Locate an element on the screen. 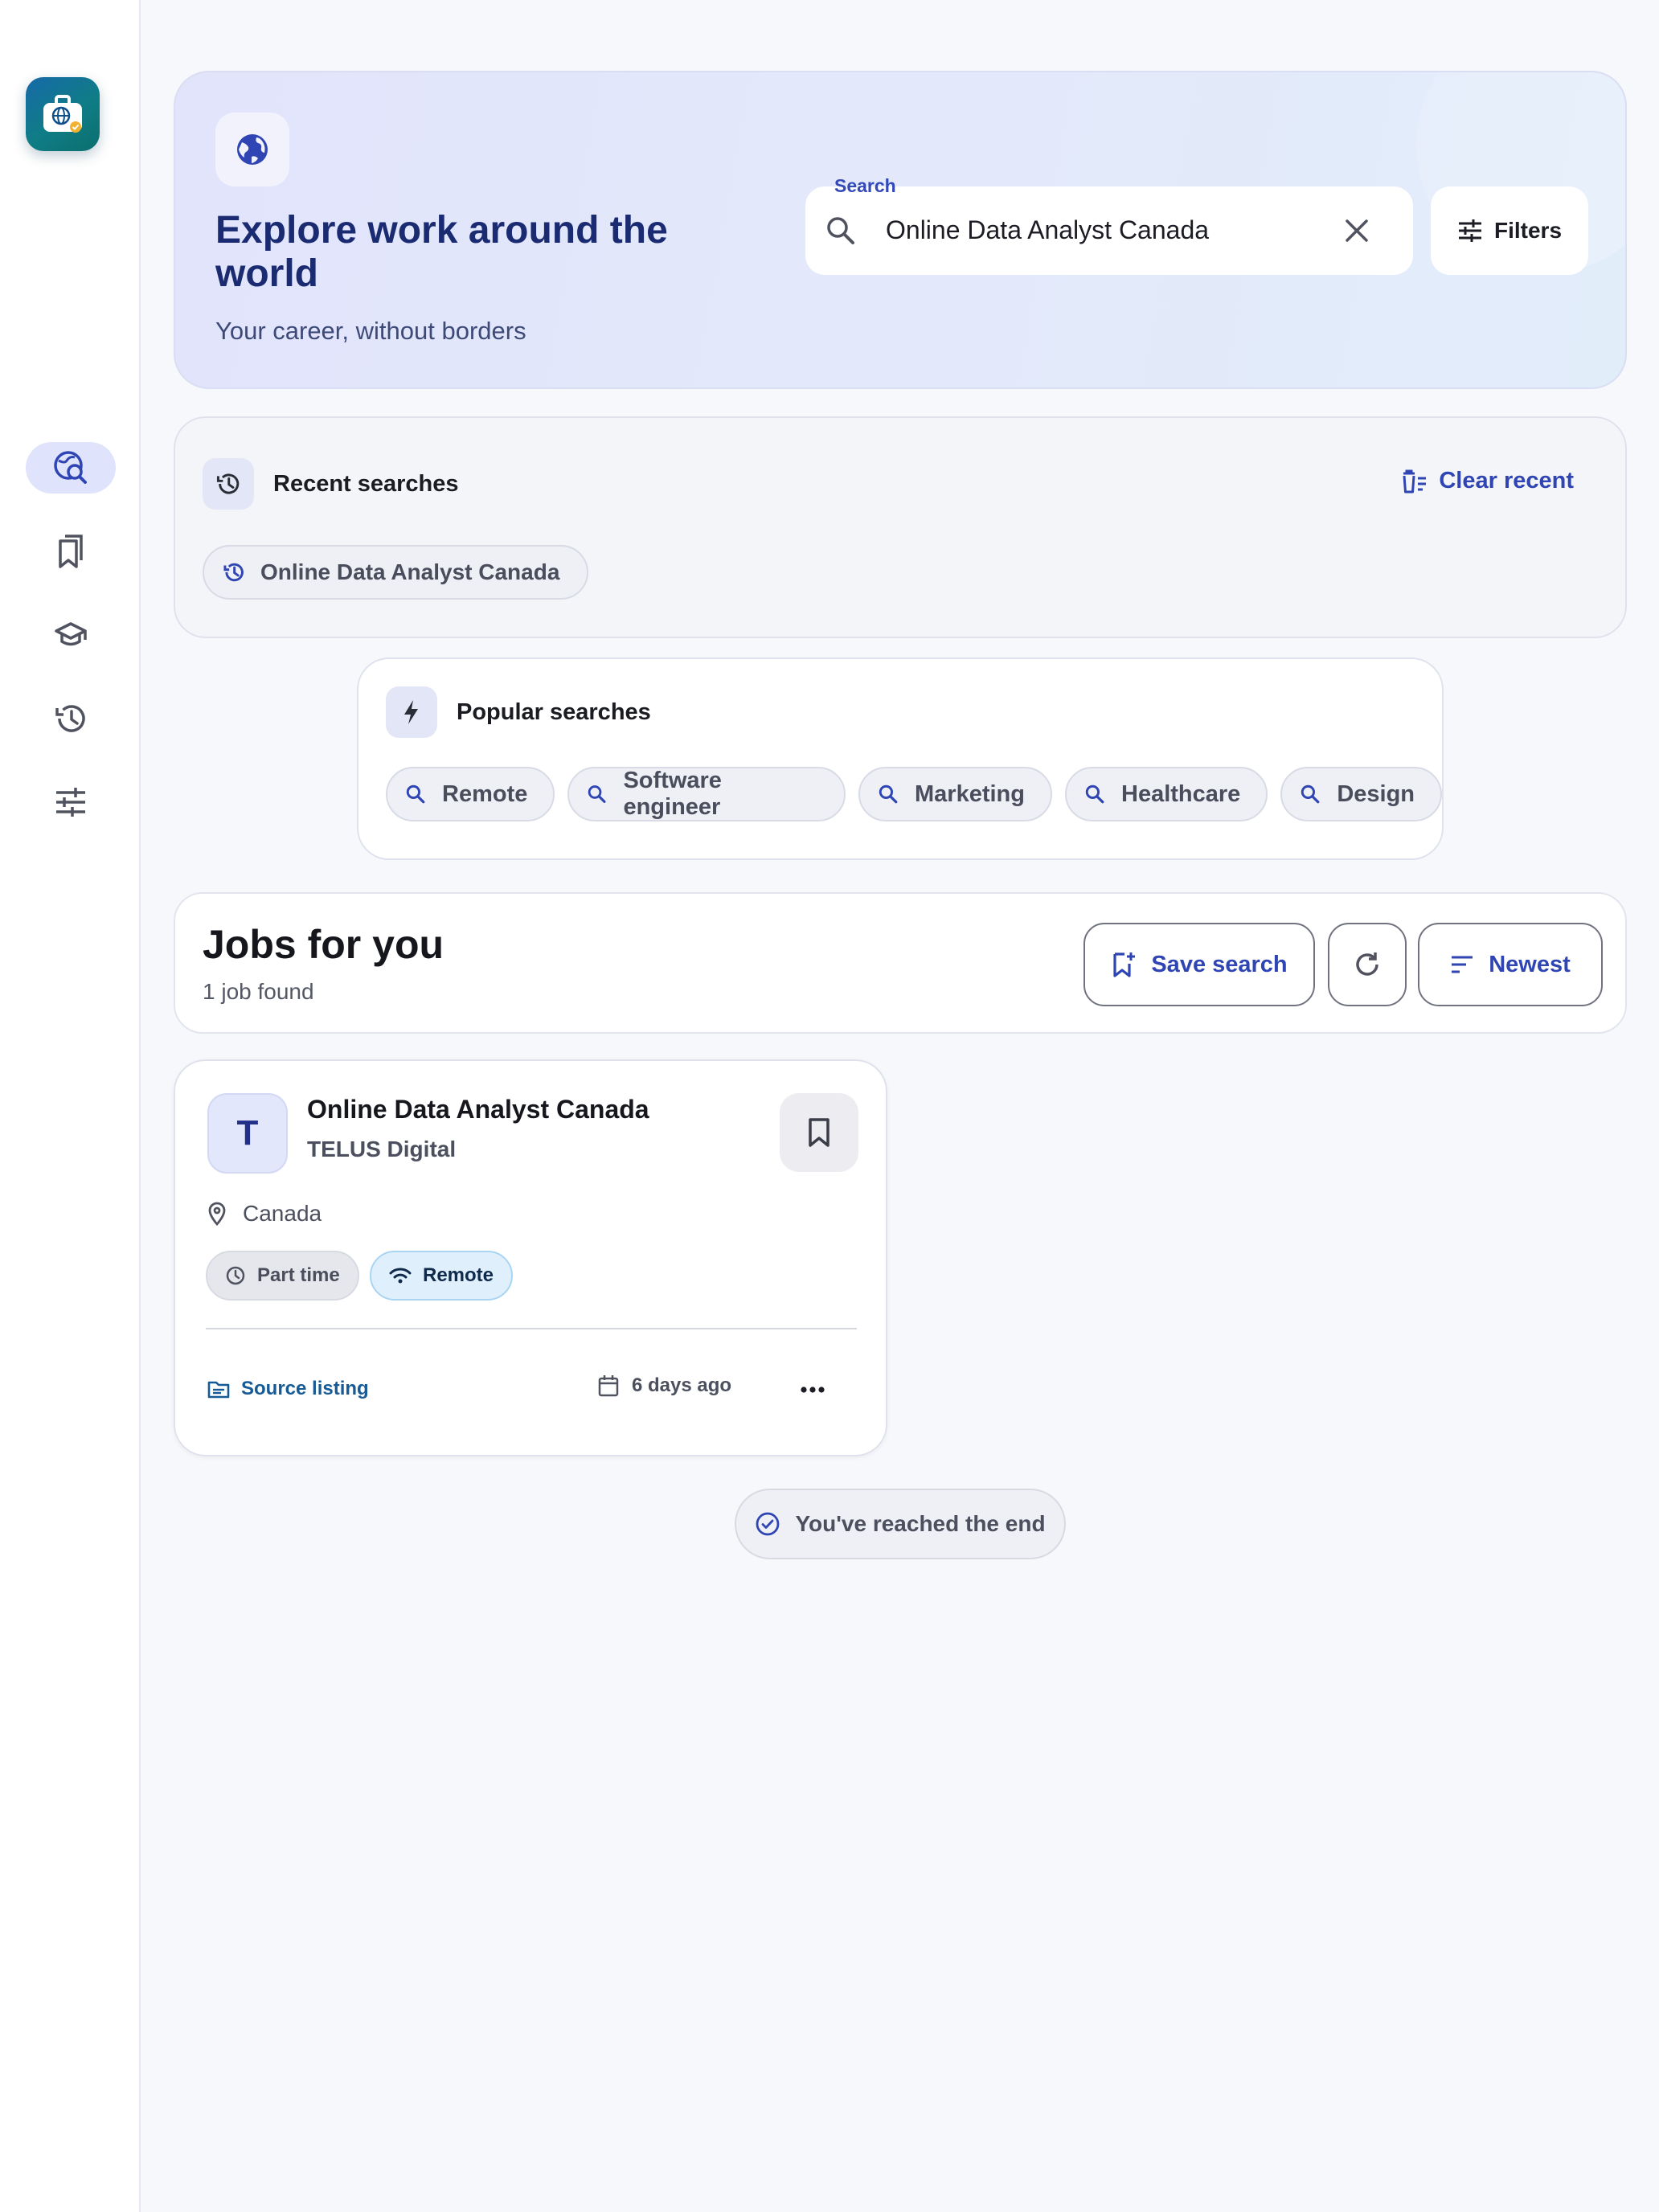 The image size is (1659, 2212). sidebar is located at coordinates (70, 1106).